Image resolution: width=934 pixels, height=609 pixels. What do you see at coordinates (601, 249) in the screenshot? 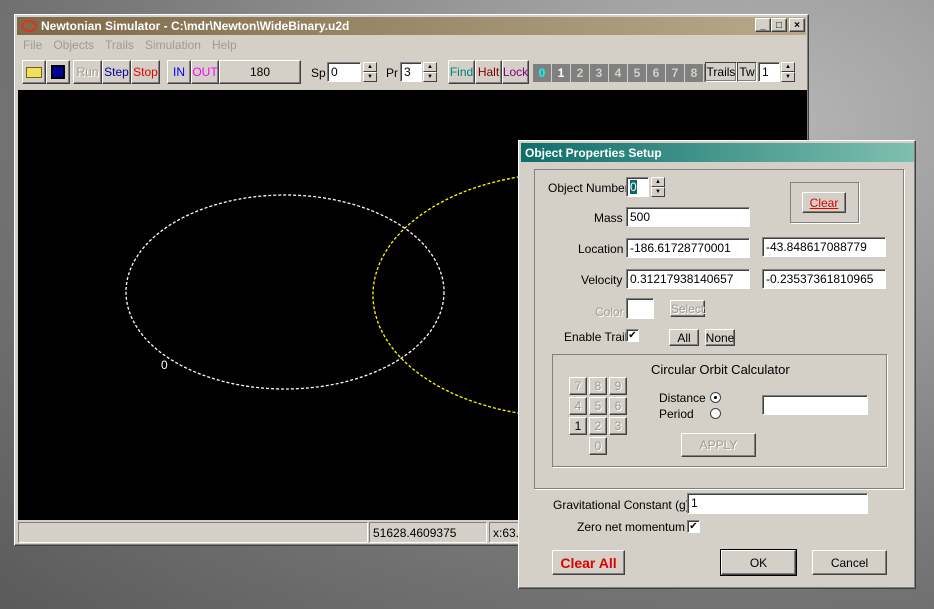
I see `location-label: Location` at bounding box center [601, 249].